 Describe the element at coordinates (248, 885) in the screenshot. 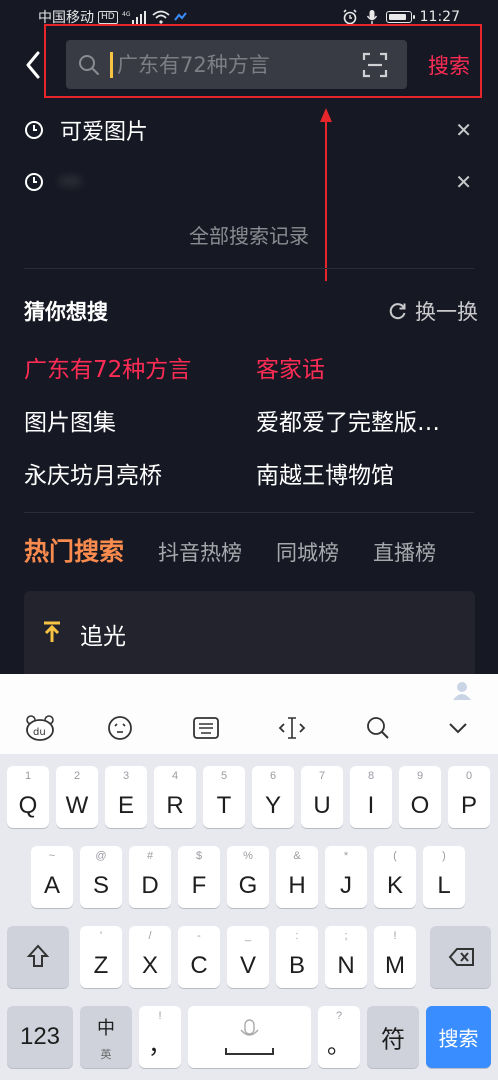

I see `key-label: G` at that location.